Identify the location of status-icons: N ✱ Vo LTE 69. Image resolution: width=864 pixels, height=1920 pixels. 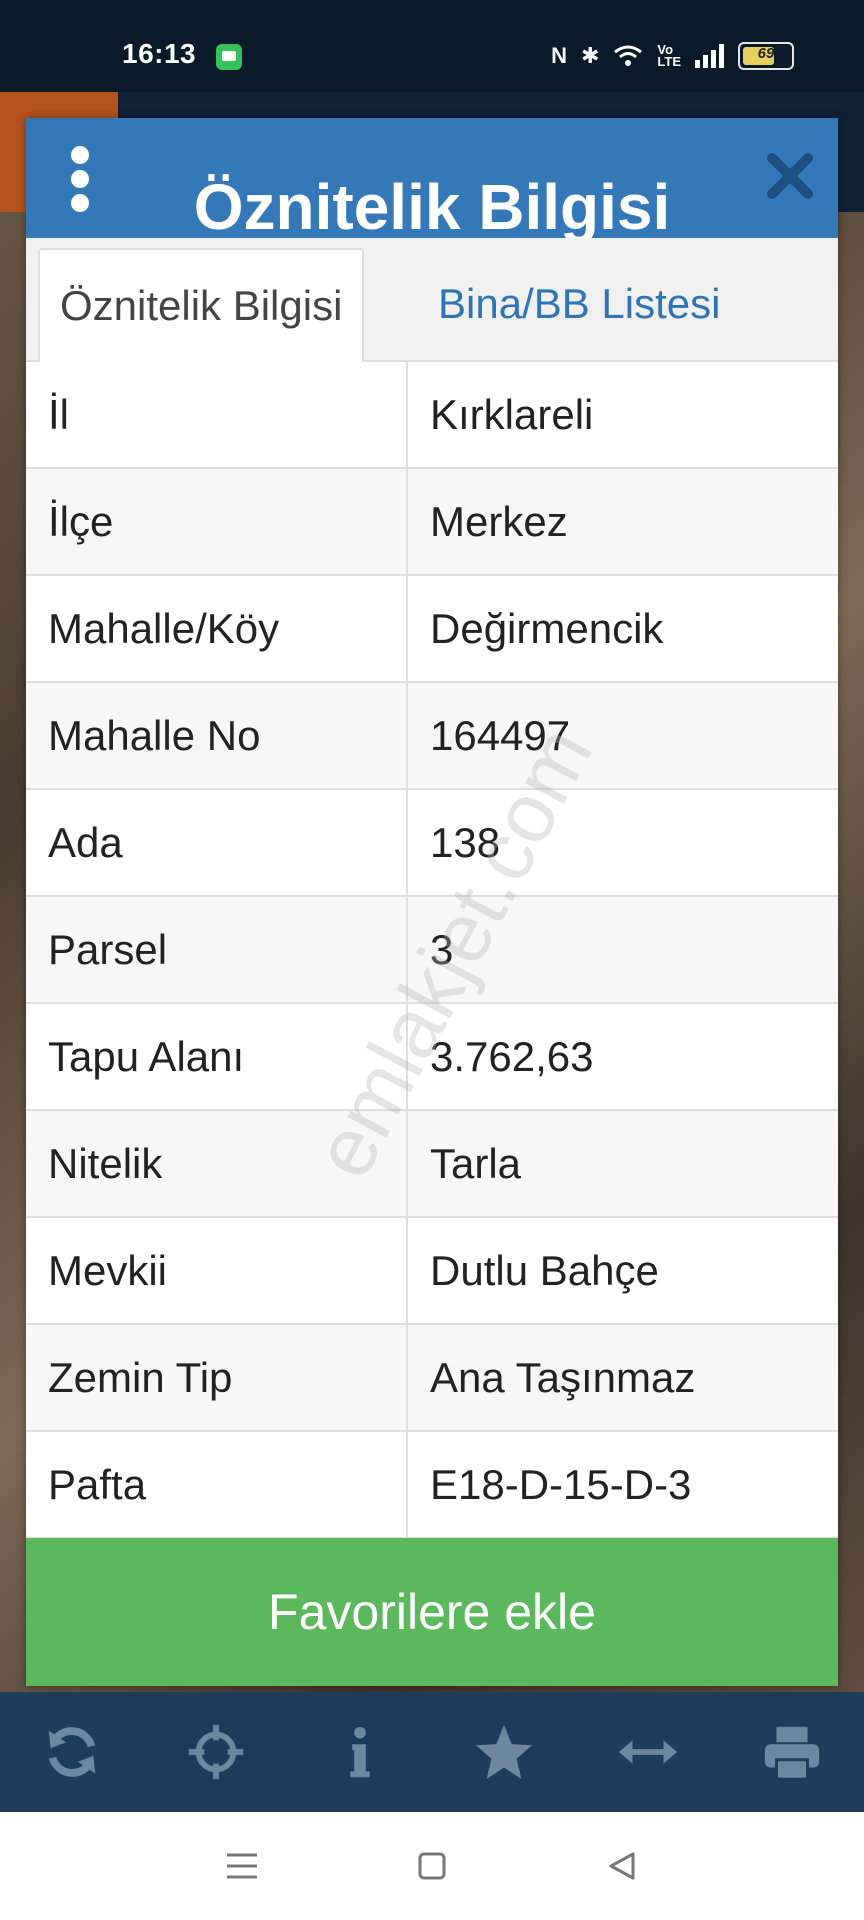
(672, 56).